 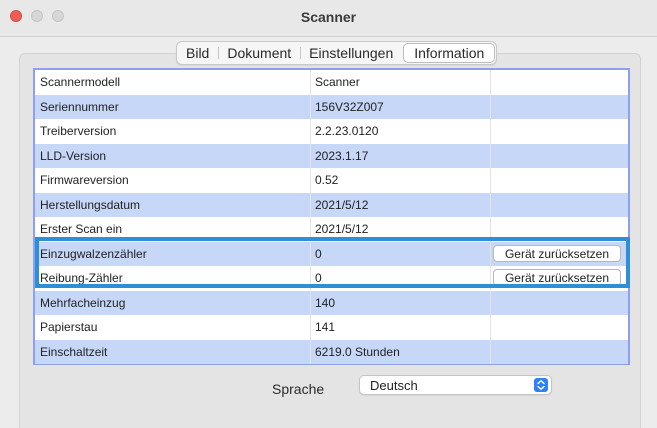 I want to click on language-selected-value: Deutsch, so click(x=394, y=385).